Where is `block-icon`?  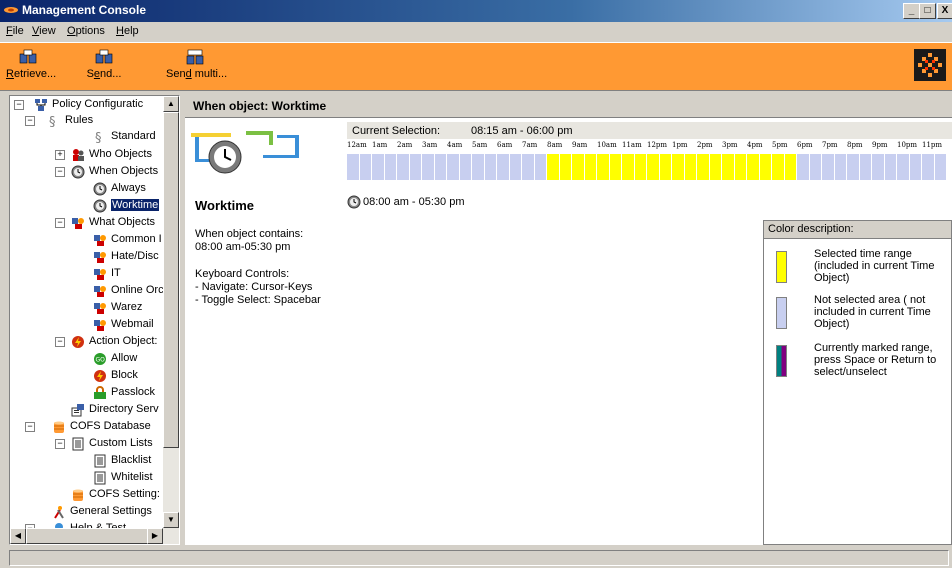 block-icon is located at coordinates (100, 376).